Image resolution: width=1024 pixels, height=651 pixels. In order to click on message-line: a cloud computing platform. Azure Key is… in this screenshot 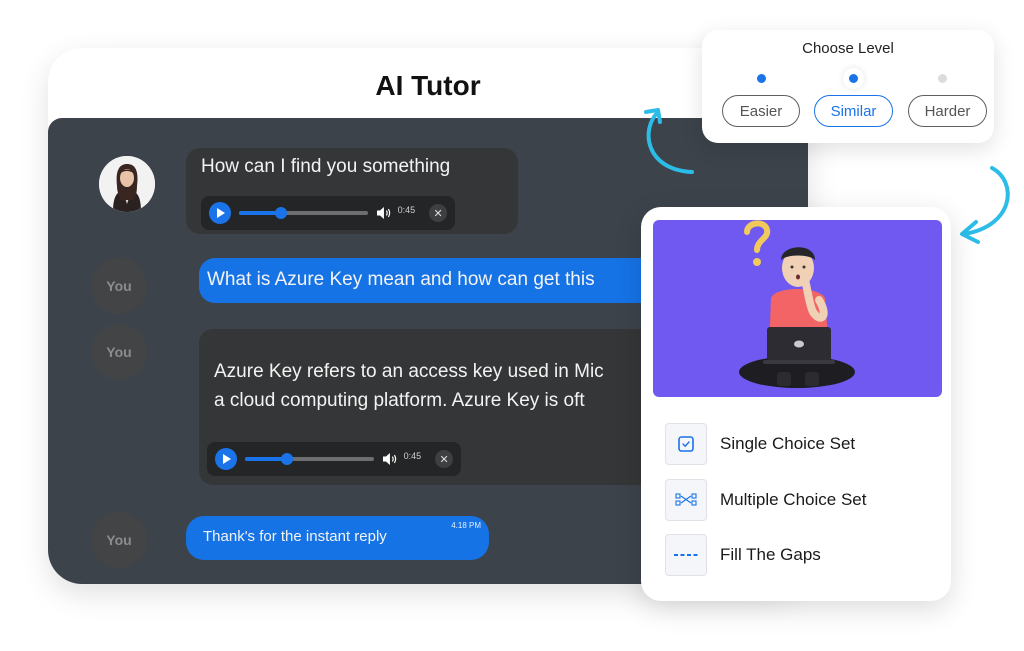, I will do `click(399, 400)`.